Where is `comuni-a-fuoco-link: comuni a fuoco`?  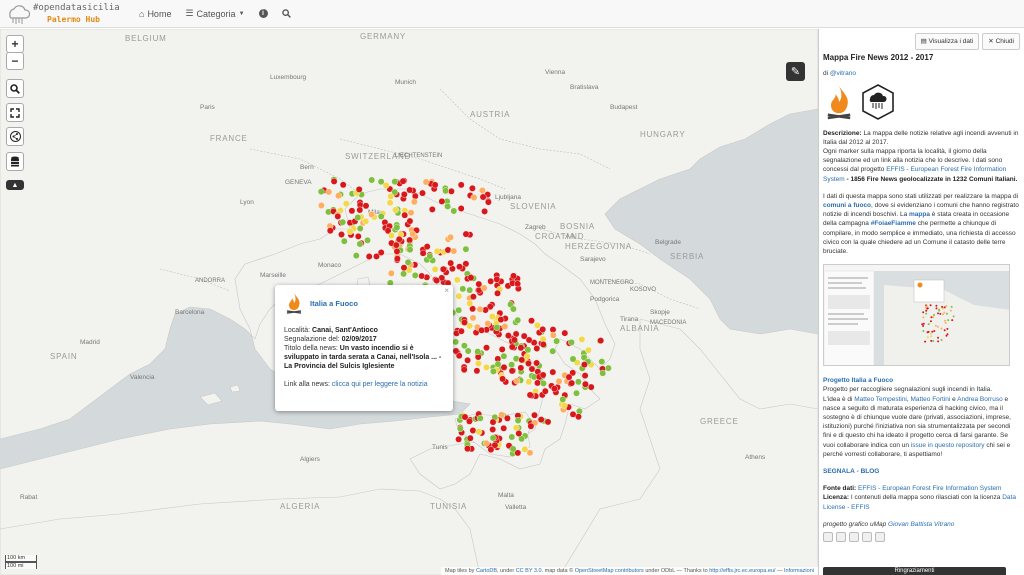
comuni-a-fuoco-link: comuni a fuoco is located at coordinates (847, 205).